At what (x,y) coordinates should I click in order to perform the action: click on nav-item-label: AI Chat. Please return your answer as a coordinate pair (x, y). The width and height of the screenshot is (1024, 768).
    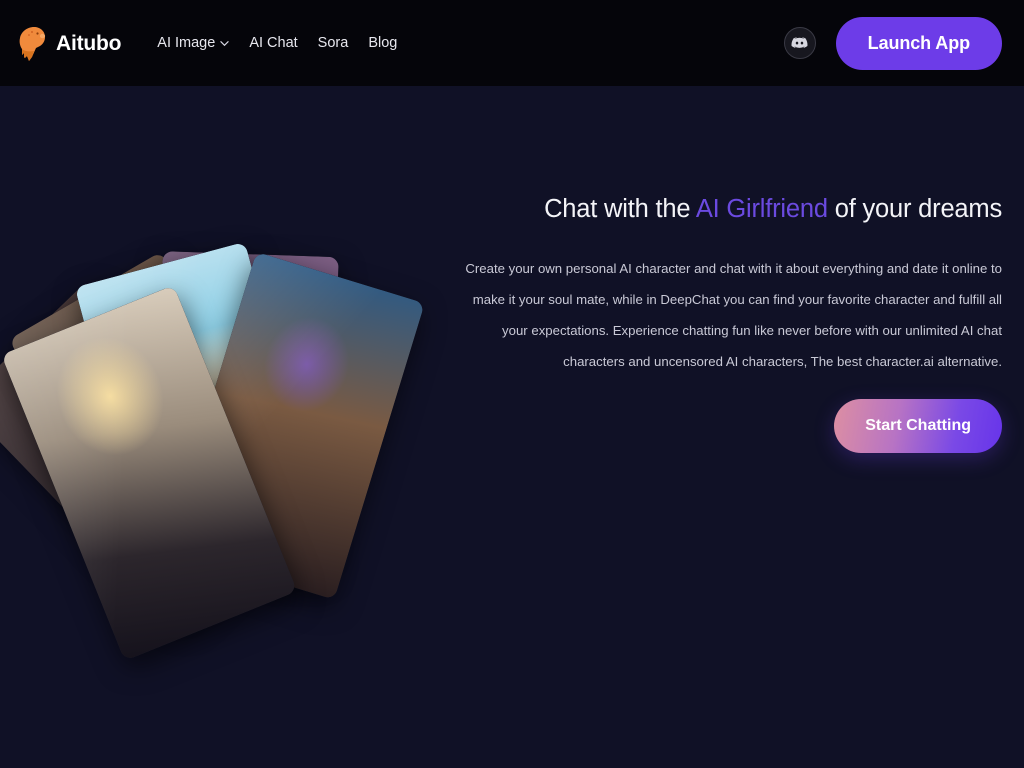
    Looking at the image, I should click on (273, 42).